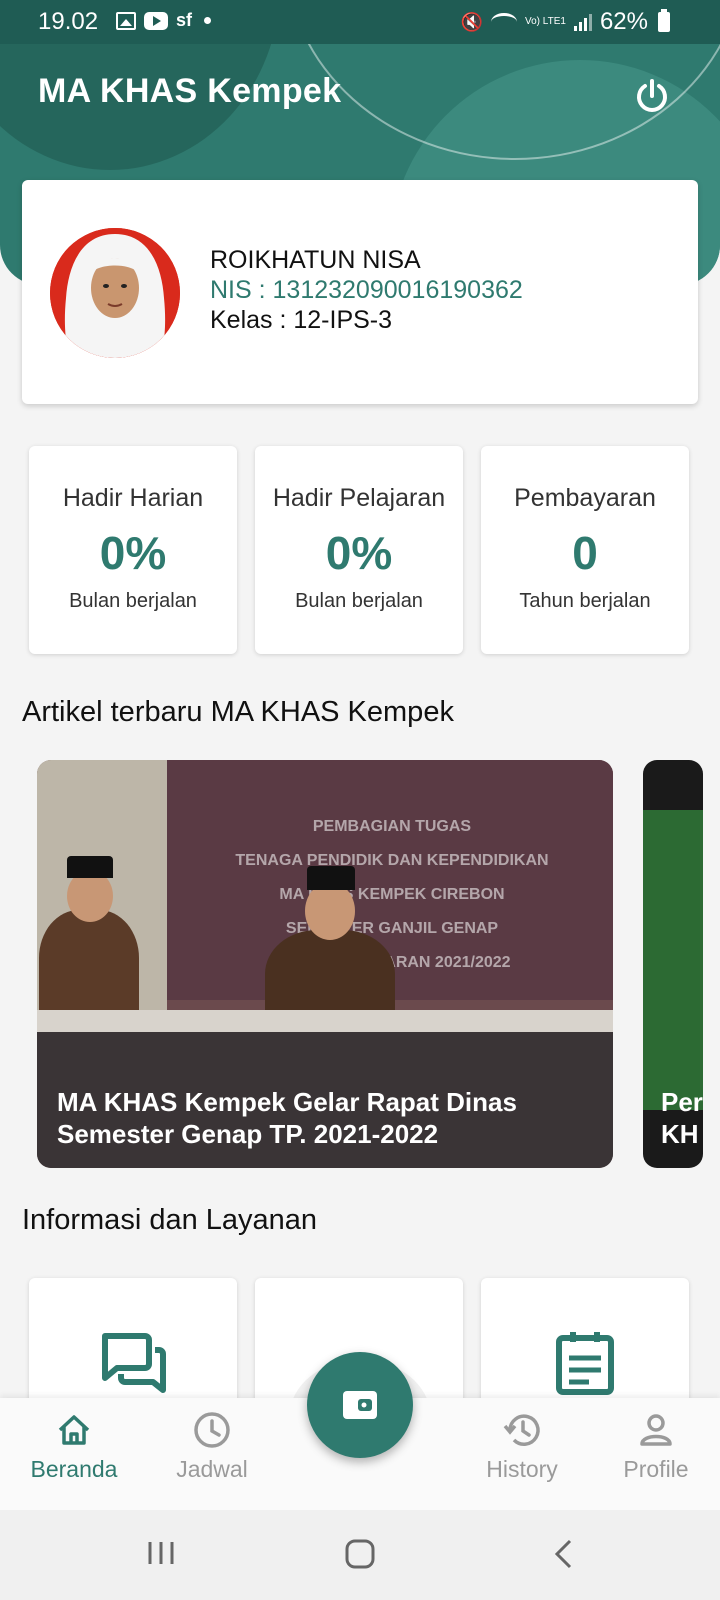 The height and width of the screenshot is (1600, 720). What do you see at coordinates (585, 1363) in the screenshot?
I see `notes-icon` at bounding box center [585, 1363].